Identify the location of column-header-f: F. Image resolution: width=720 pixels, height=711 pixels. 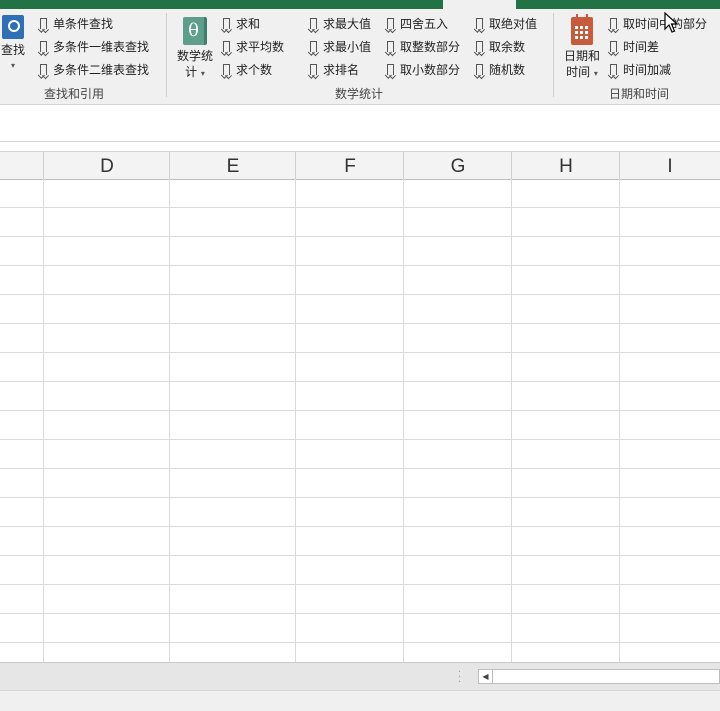
(349, 165).